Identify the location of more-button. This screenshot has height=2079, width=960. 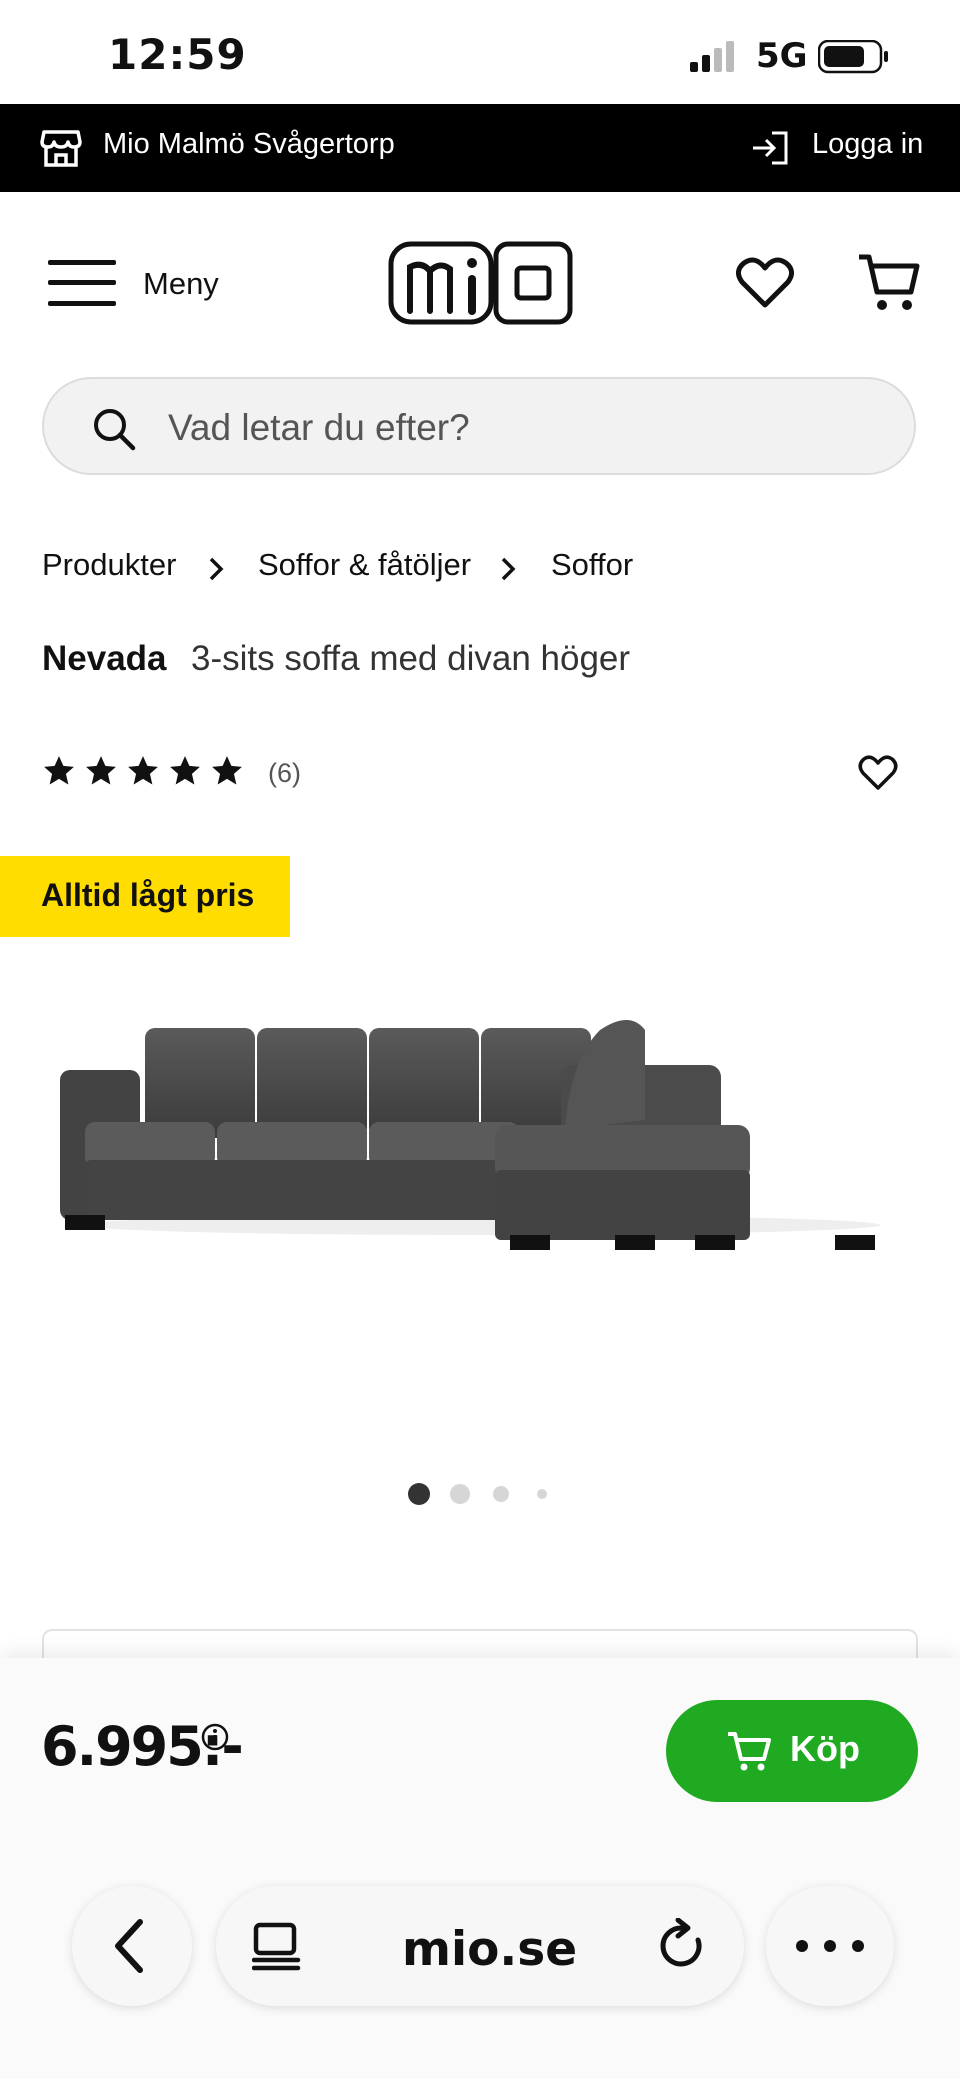
(830, 1946).